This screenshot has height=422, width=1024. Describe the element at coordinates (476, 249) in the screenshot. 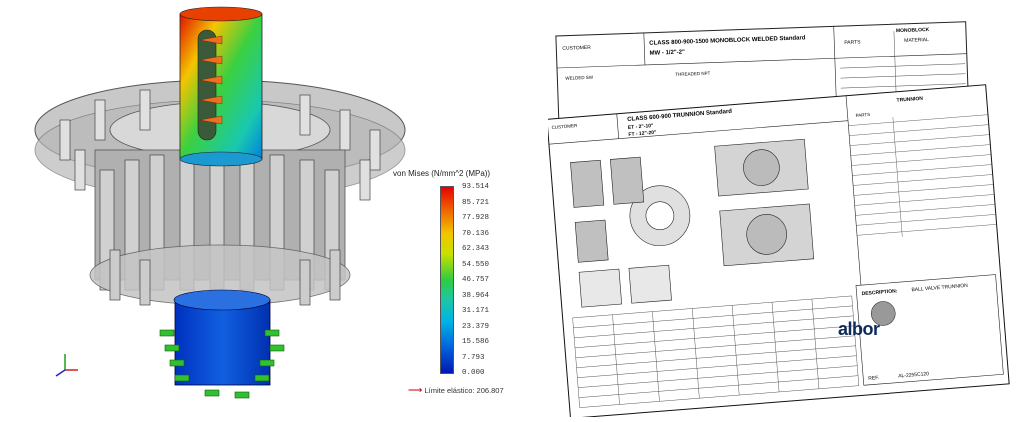

I see `legend-tick: 62.343` at that location.